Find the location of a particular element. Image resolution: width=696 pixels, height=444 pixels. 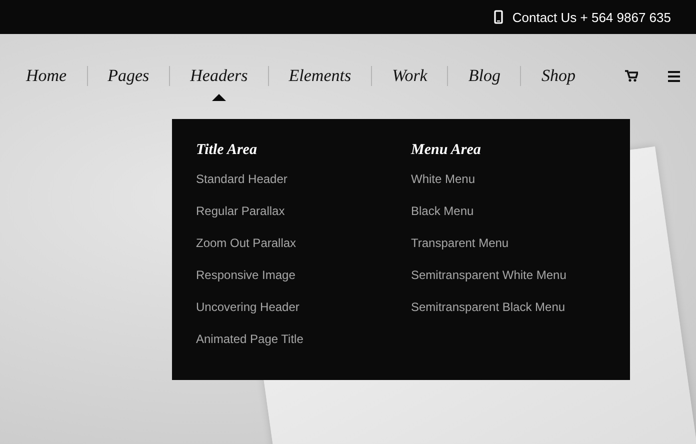

menu-link: White Menu is located at coordinates (443, 179).